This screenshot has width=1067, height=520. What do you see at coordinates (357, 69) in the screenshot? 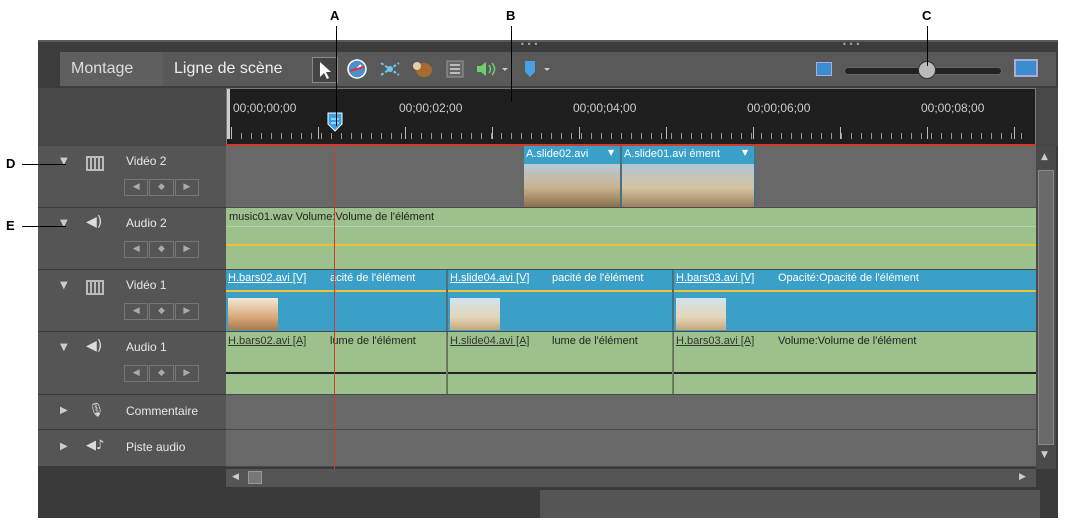
I see `time-stretch-icon` at bounding box center [357, 69].